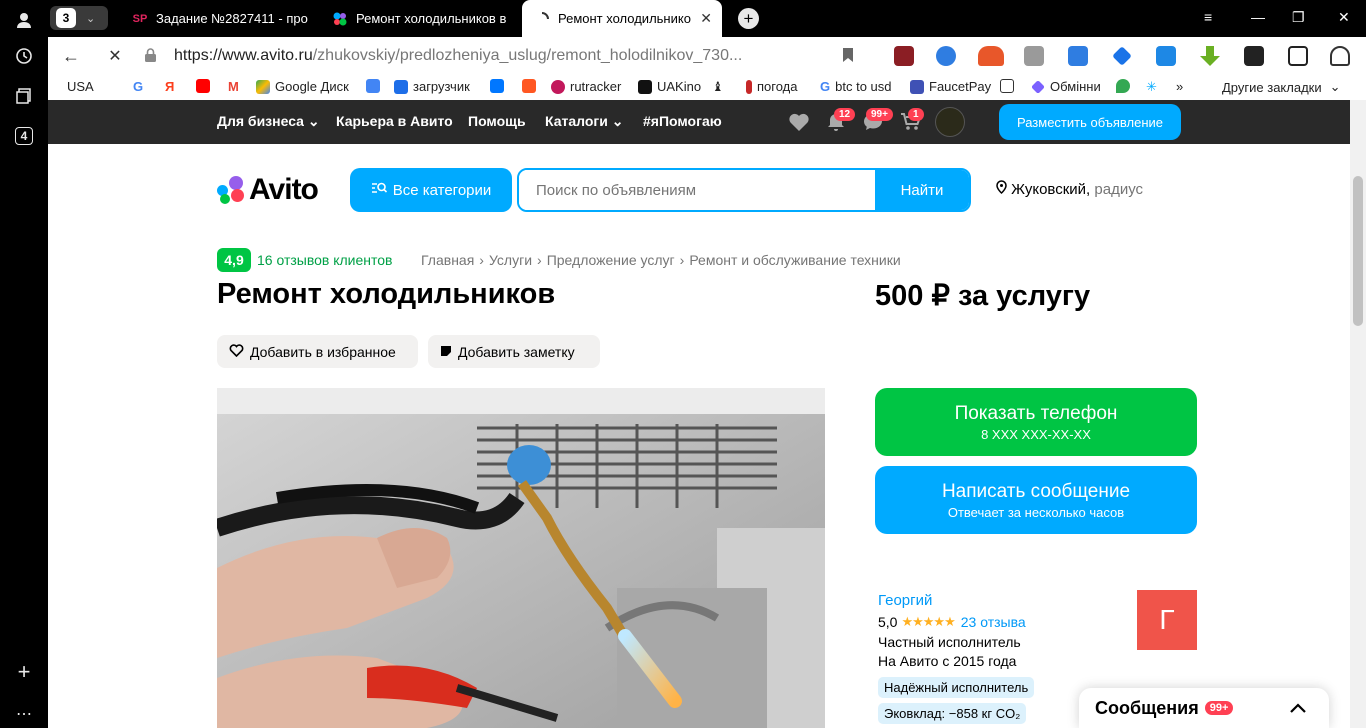 Image resolution: width=1366 pixels, height=728 pixels. Describe the element at coordinates (905, 600) in the screenshot. I see `seller-name-link: Георгий` at that location.